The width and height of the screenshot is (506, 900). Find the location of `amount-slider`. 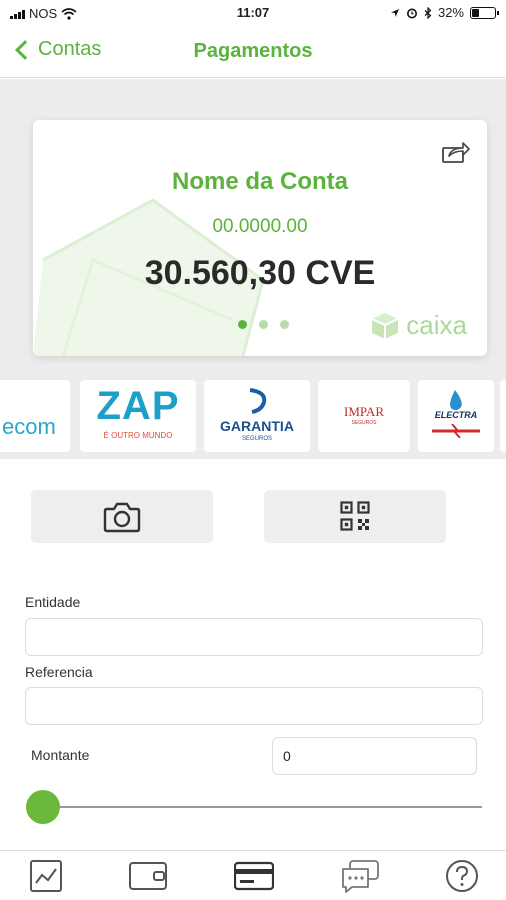

amount-slider is located at coordinates (254, 807).